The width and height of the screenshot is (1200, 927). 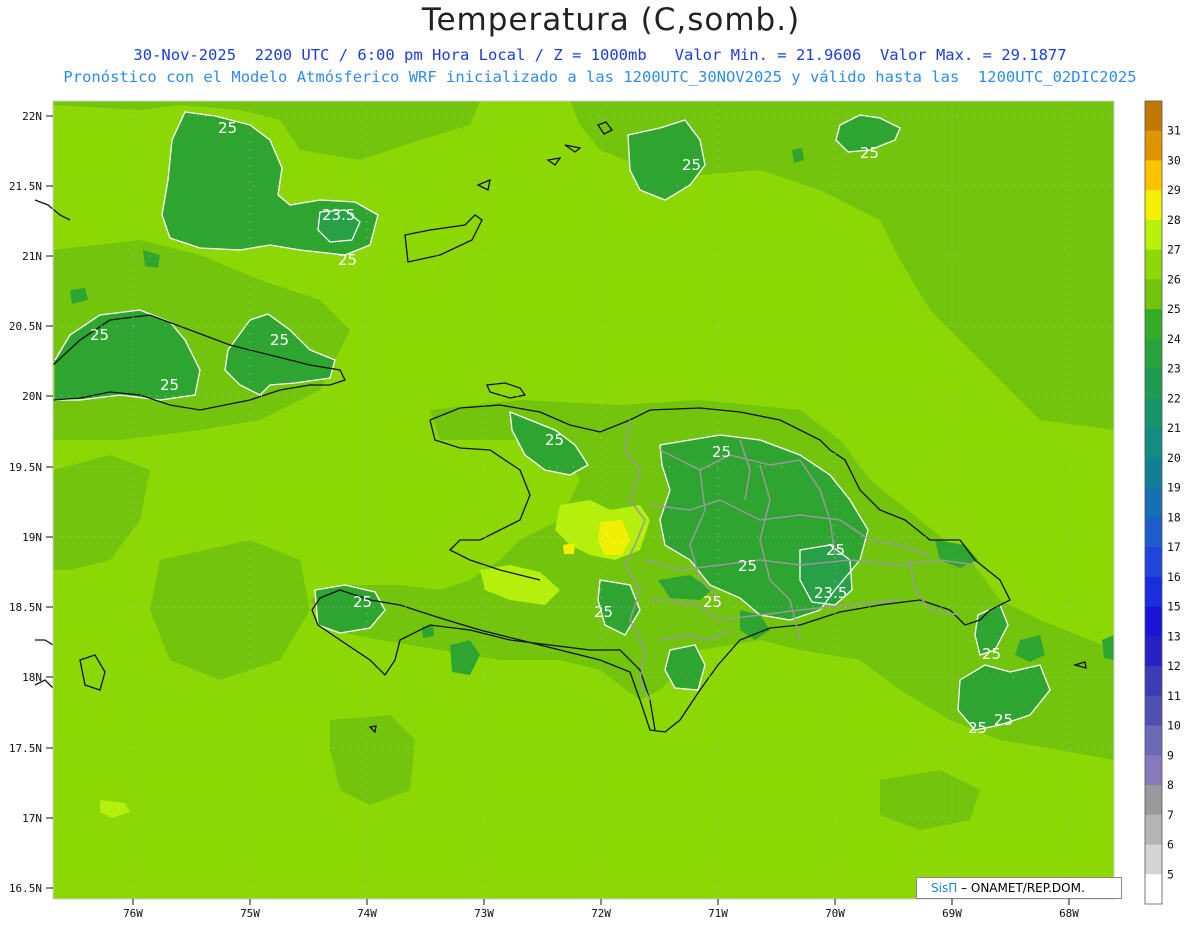 I want to click on lat-tick-label: 17.5N, so click(x=25, y=748).